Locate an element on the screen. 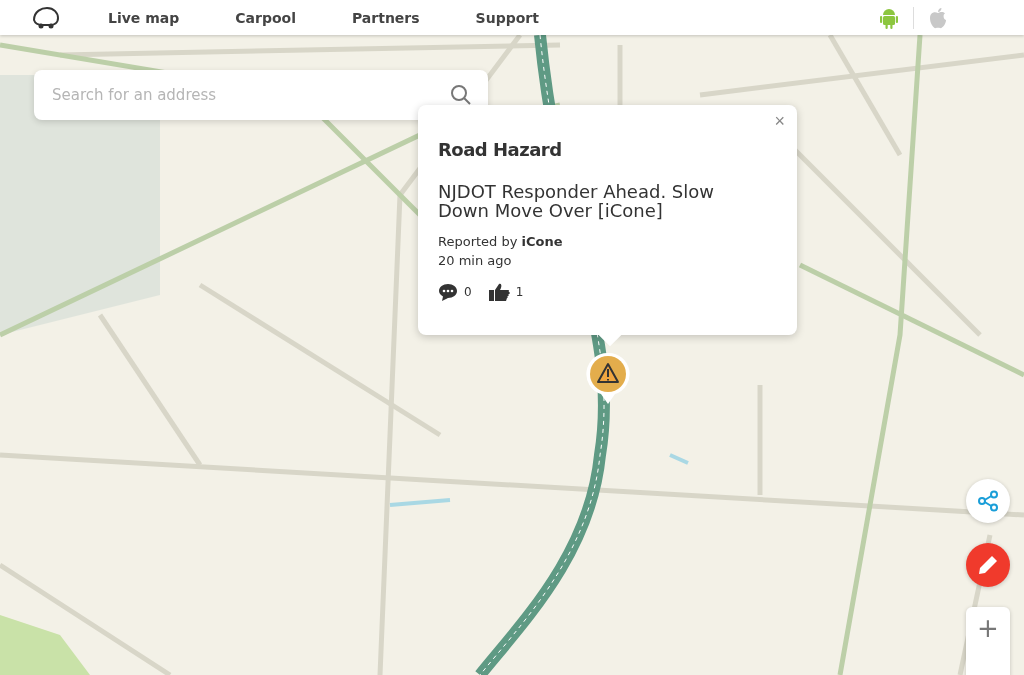  hazard-description: NJDOT Responder Ahead. Slow Down Move Over [iCone] is located at coordinates (576, 201).